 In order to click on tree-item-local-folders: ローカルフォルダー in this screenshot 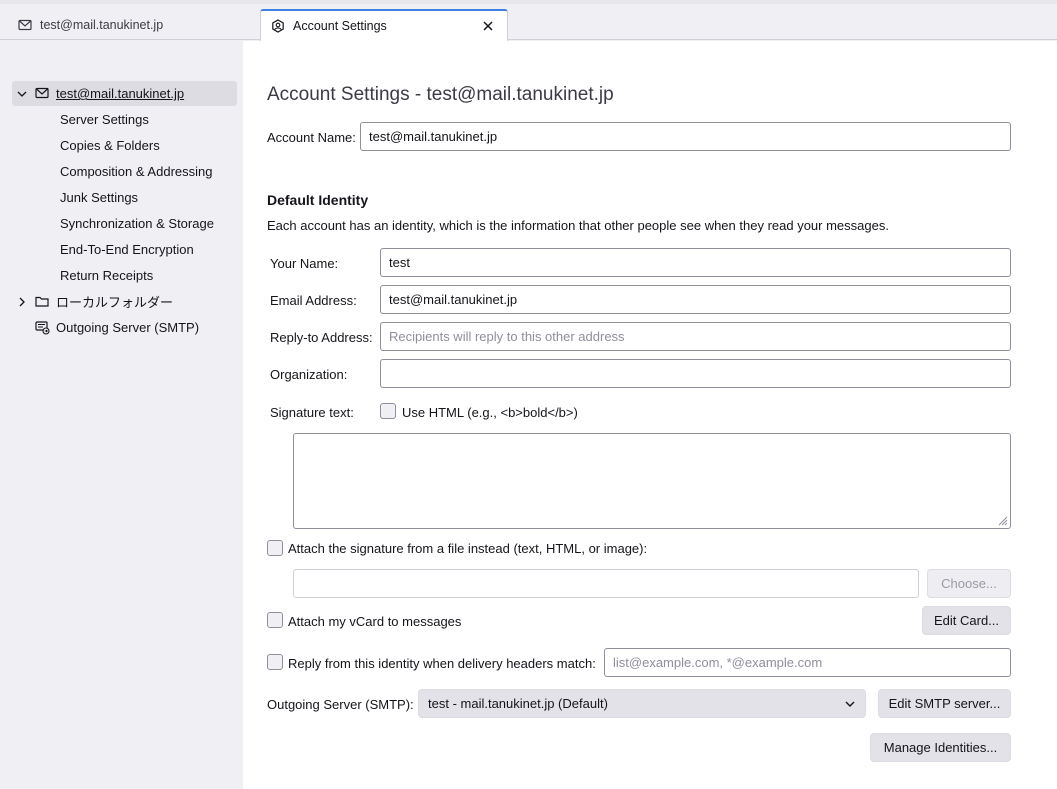, I will do `click(124, 301)`.